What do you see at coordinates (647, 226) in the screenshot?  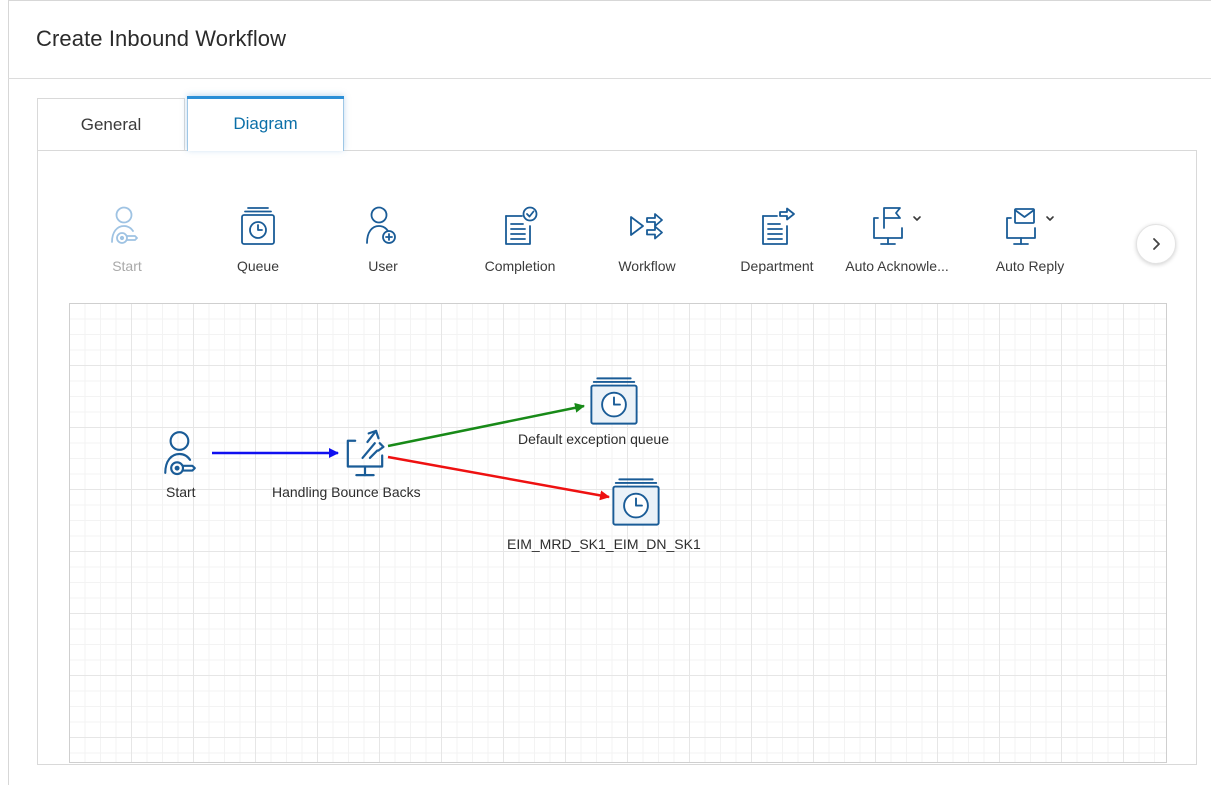 I see `workflow-icon` at bounding box center [647, 226].